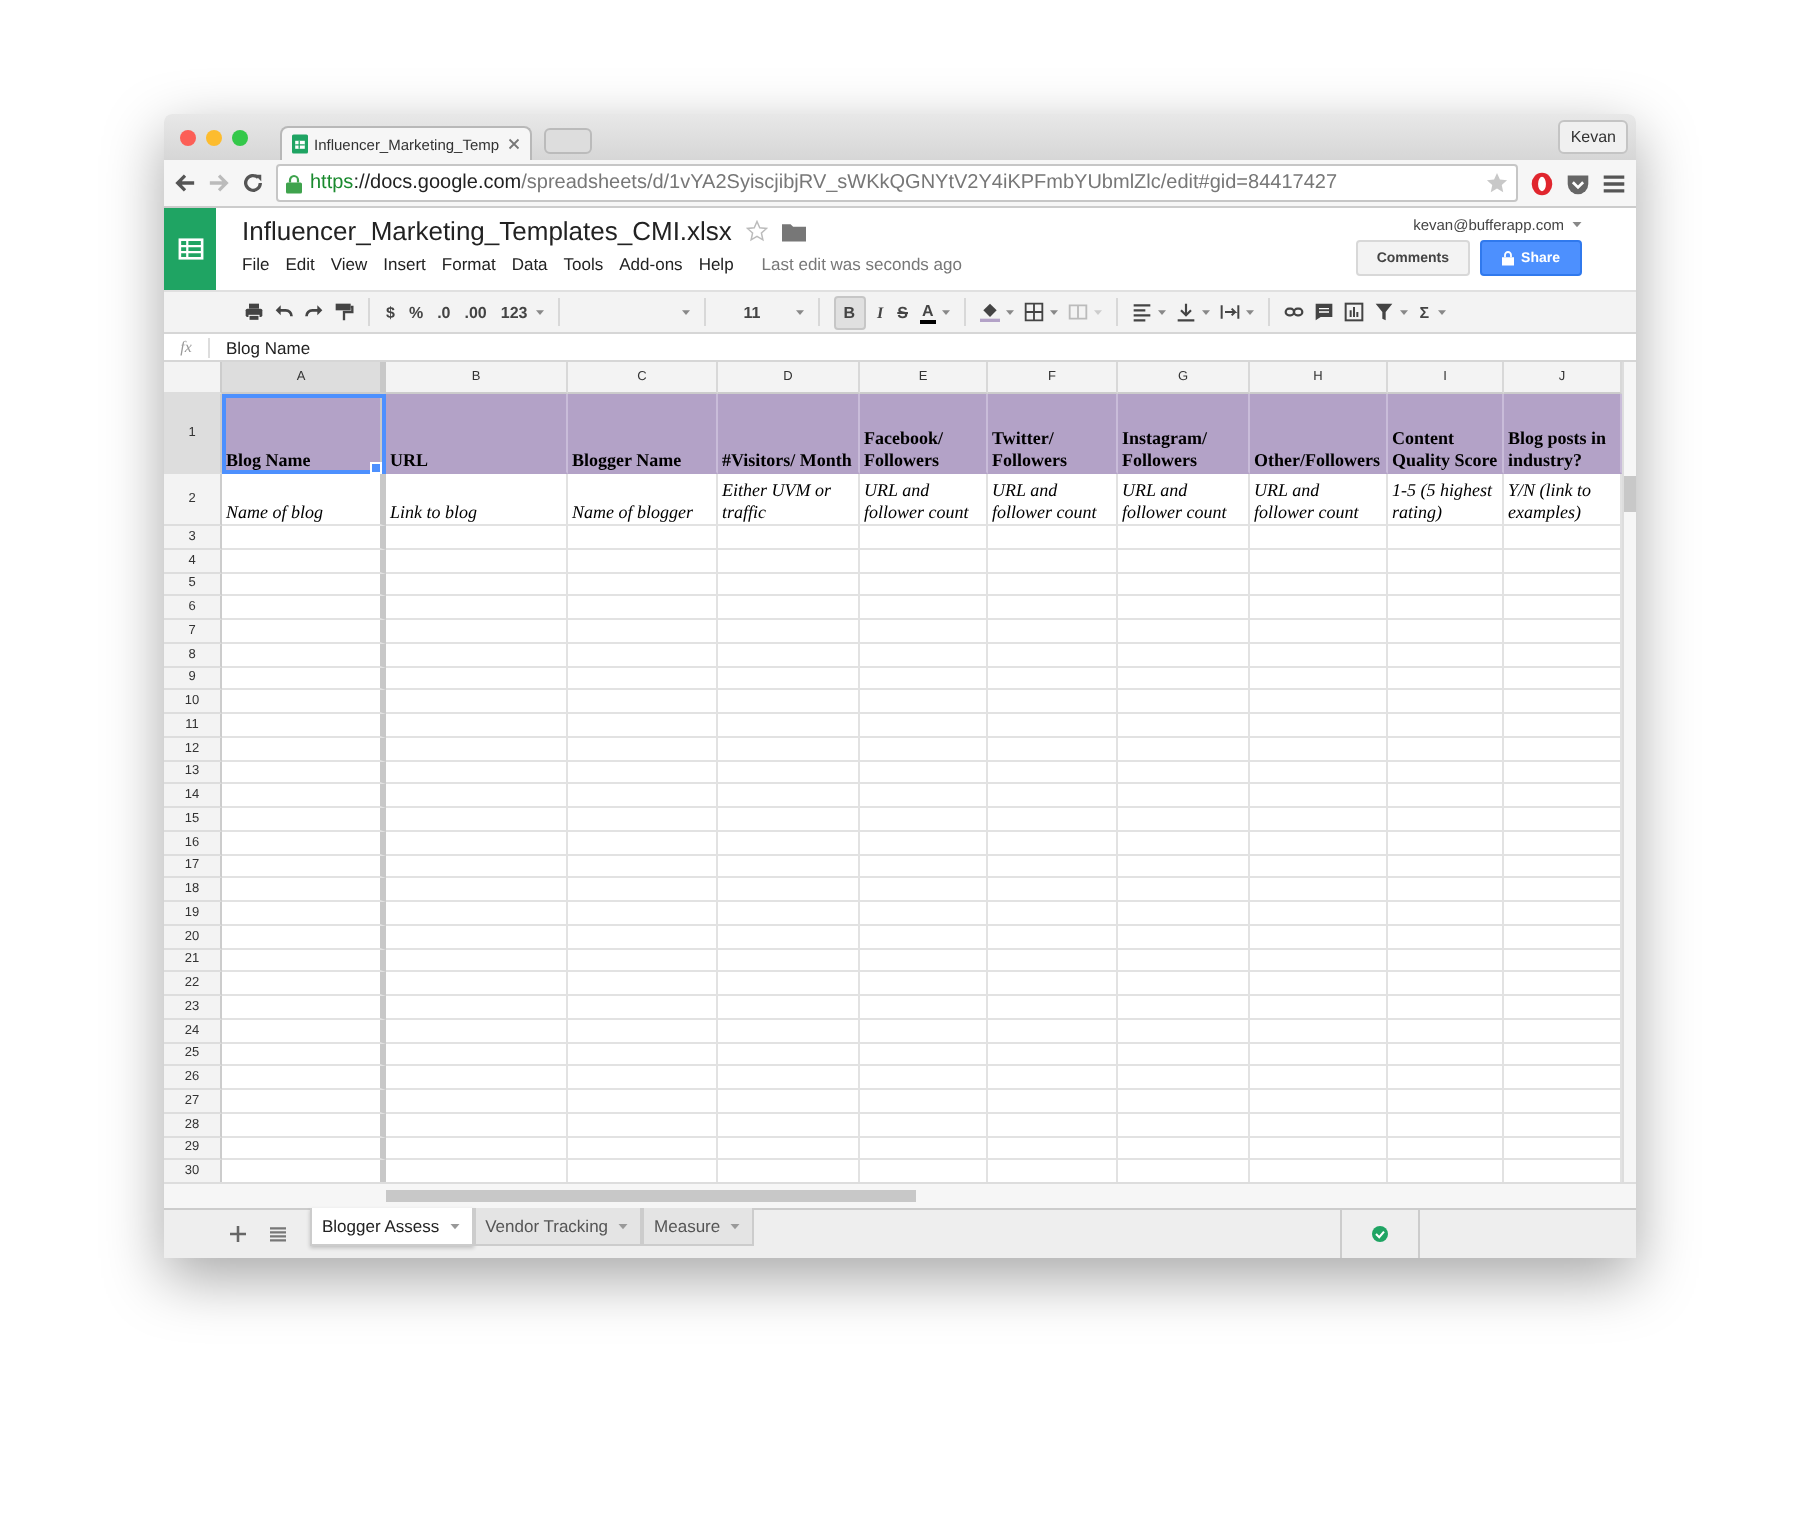 This screenshot has height=1514, width=1800. Describe the element at coordinates (1184, 500) in the screenshot. I see `table-cell: URL and follower count` at that location.